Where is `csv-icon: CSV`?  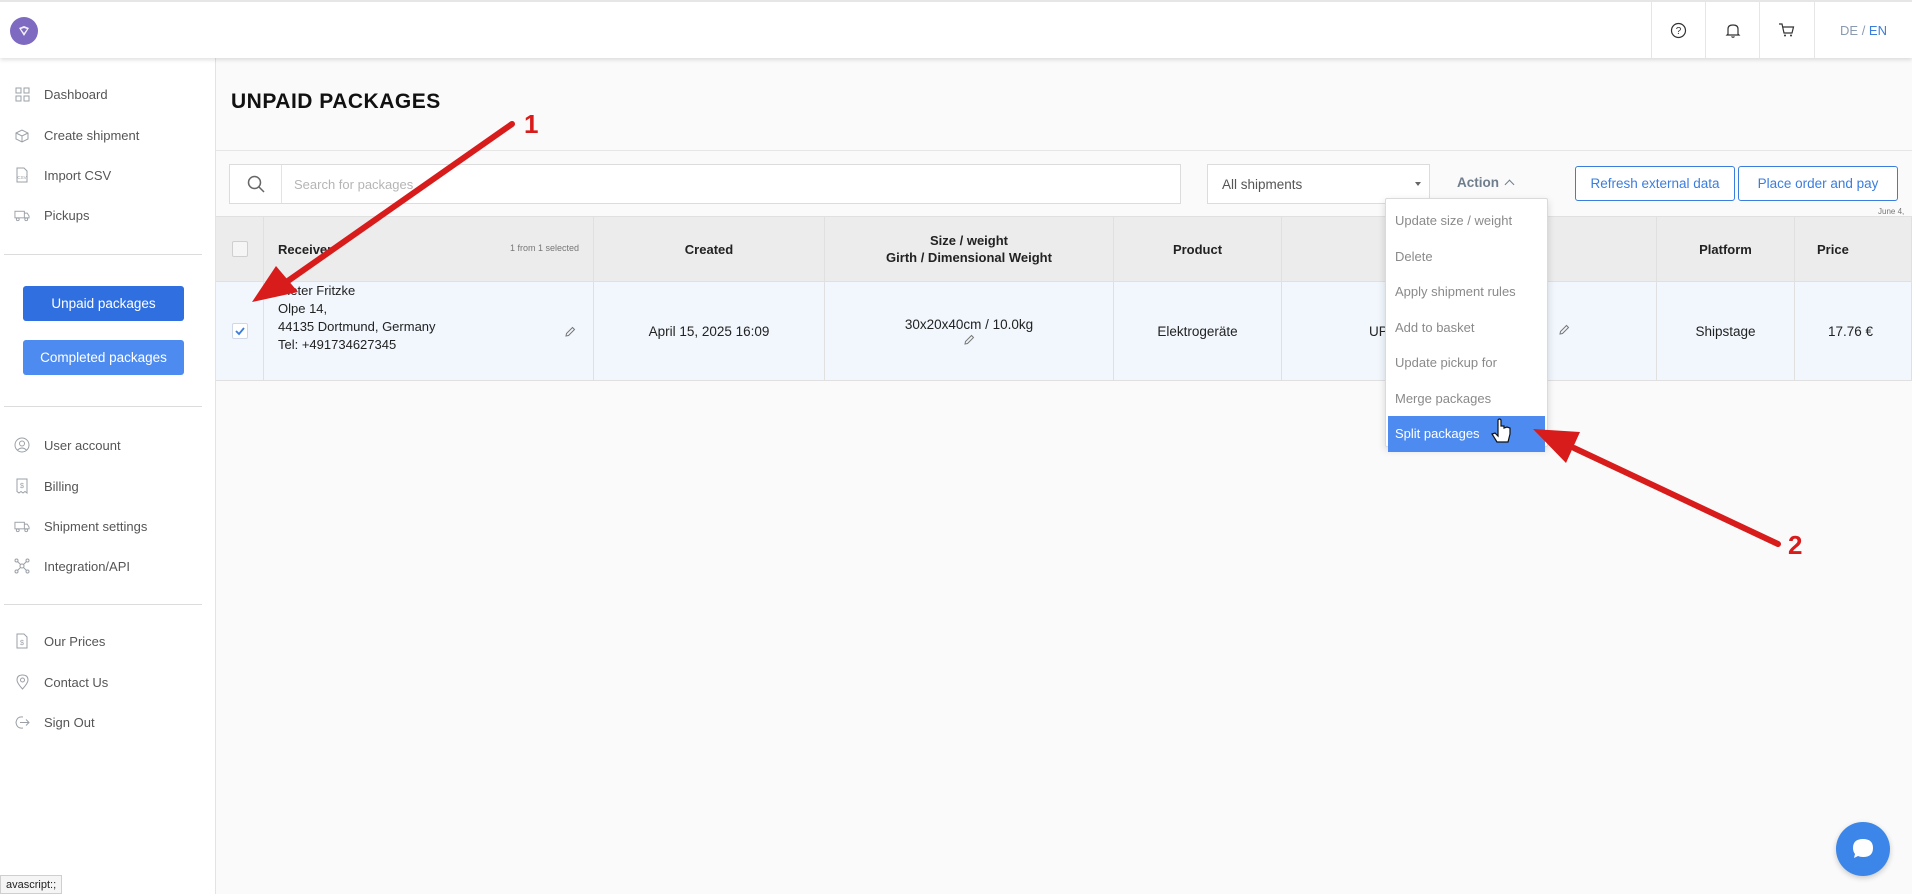 csv-icon: CSV is located at coordinates (22, 175).